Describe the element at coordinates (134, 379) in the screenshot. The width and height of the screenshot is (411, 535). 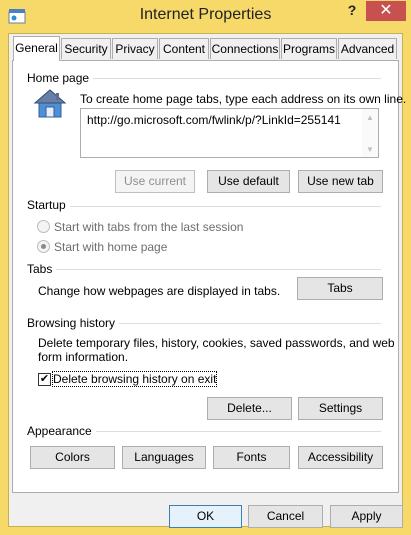
I see `delete-on-exit-label: Delete browsing history on exit` at that location.